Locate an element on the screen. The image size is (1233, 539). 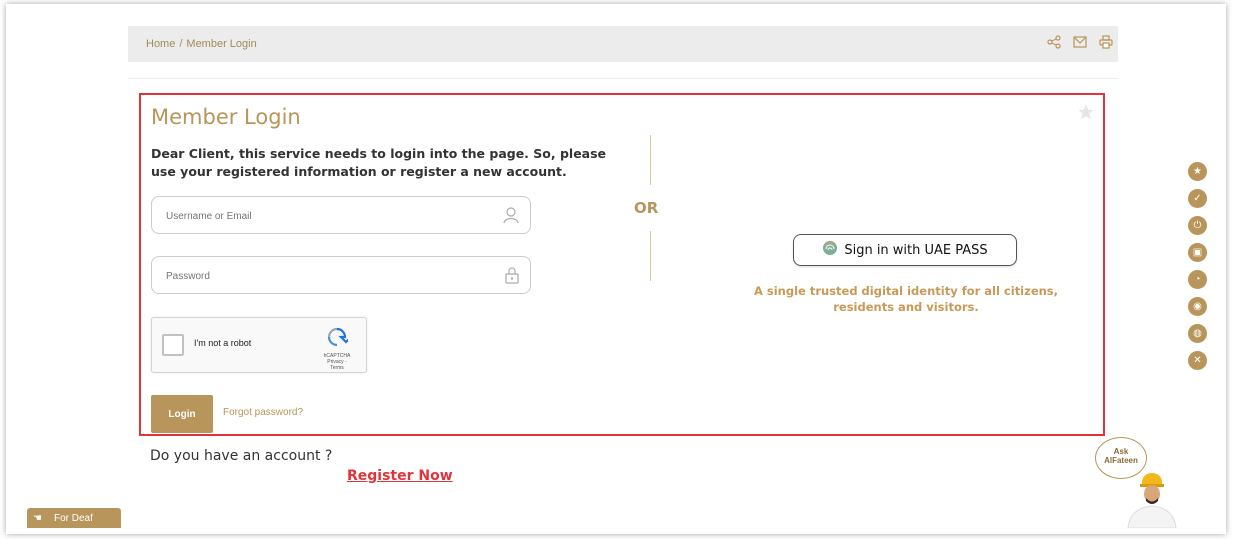
password-field is located at coordinates (341, 275).